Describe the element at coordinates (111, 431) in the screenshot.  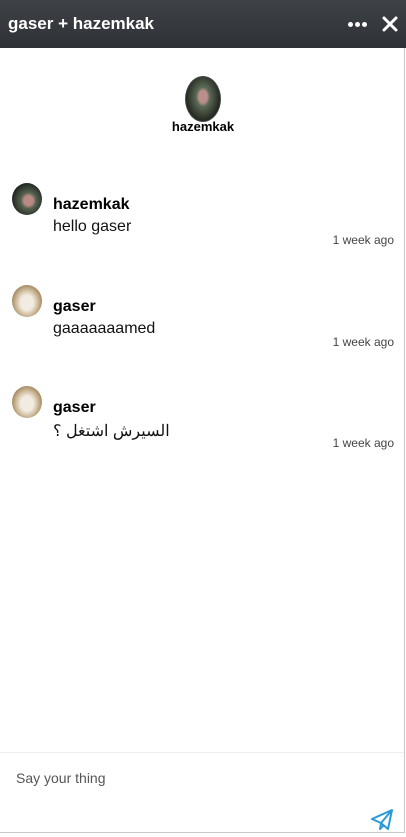
I see `message-text: السيرش اشتغل ؟` at that location.